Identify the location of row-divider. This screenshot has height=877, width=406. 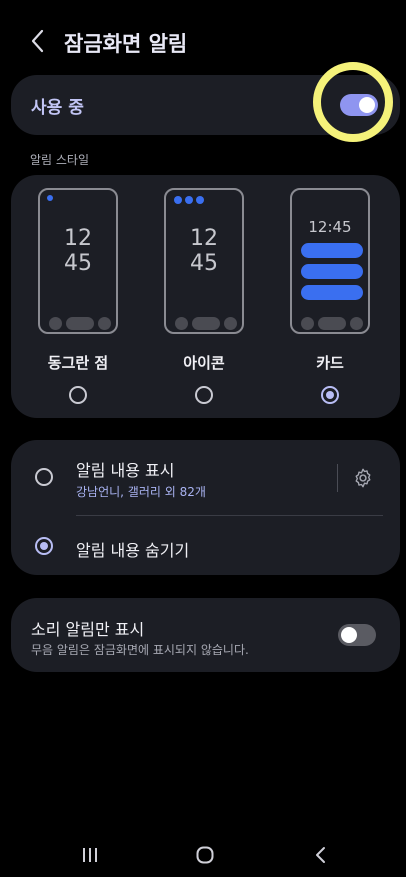
(229, 515).